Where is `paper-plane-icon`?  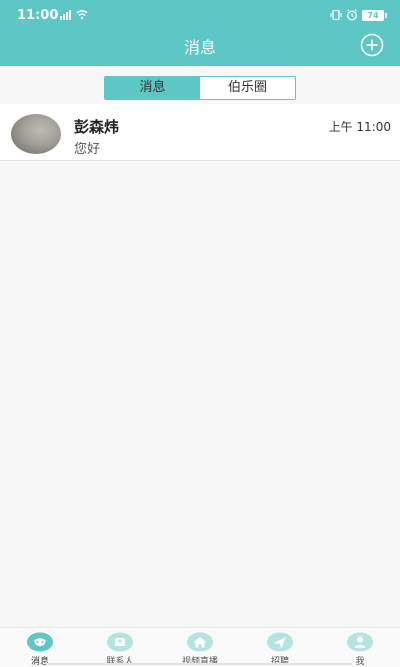
paper-plane-icon is located at coordinates (280, 642).